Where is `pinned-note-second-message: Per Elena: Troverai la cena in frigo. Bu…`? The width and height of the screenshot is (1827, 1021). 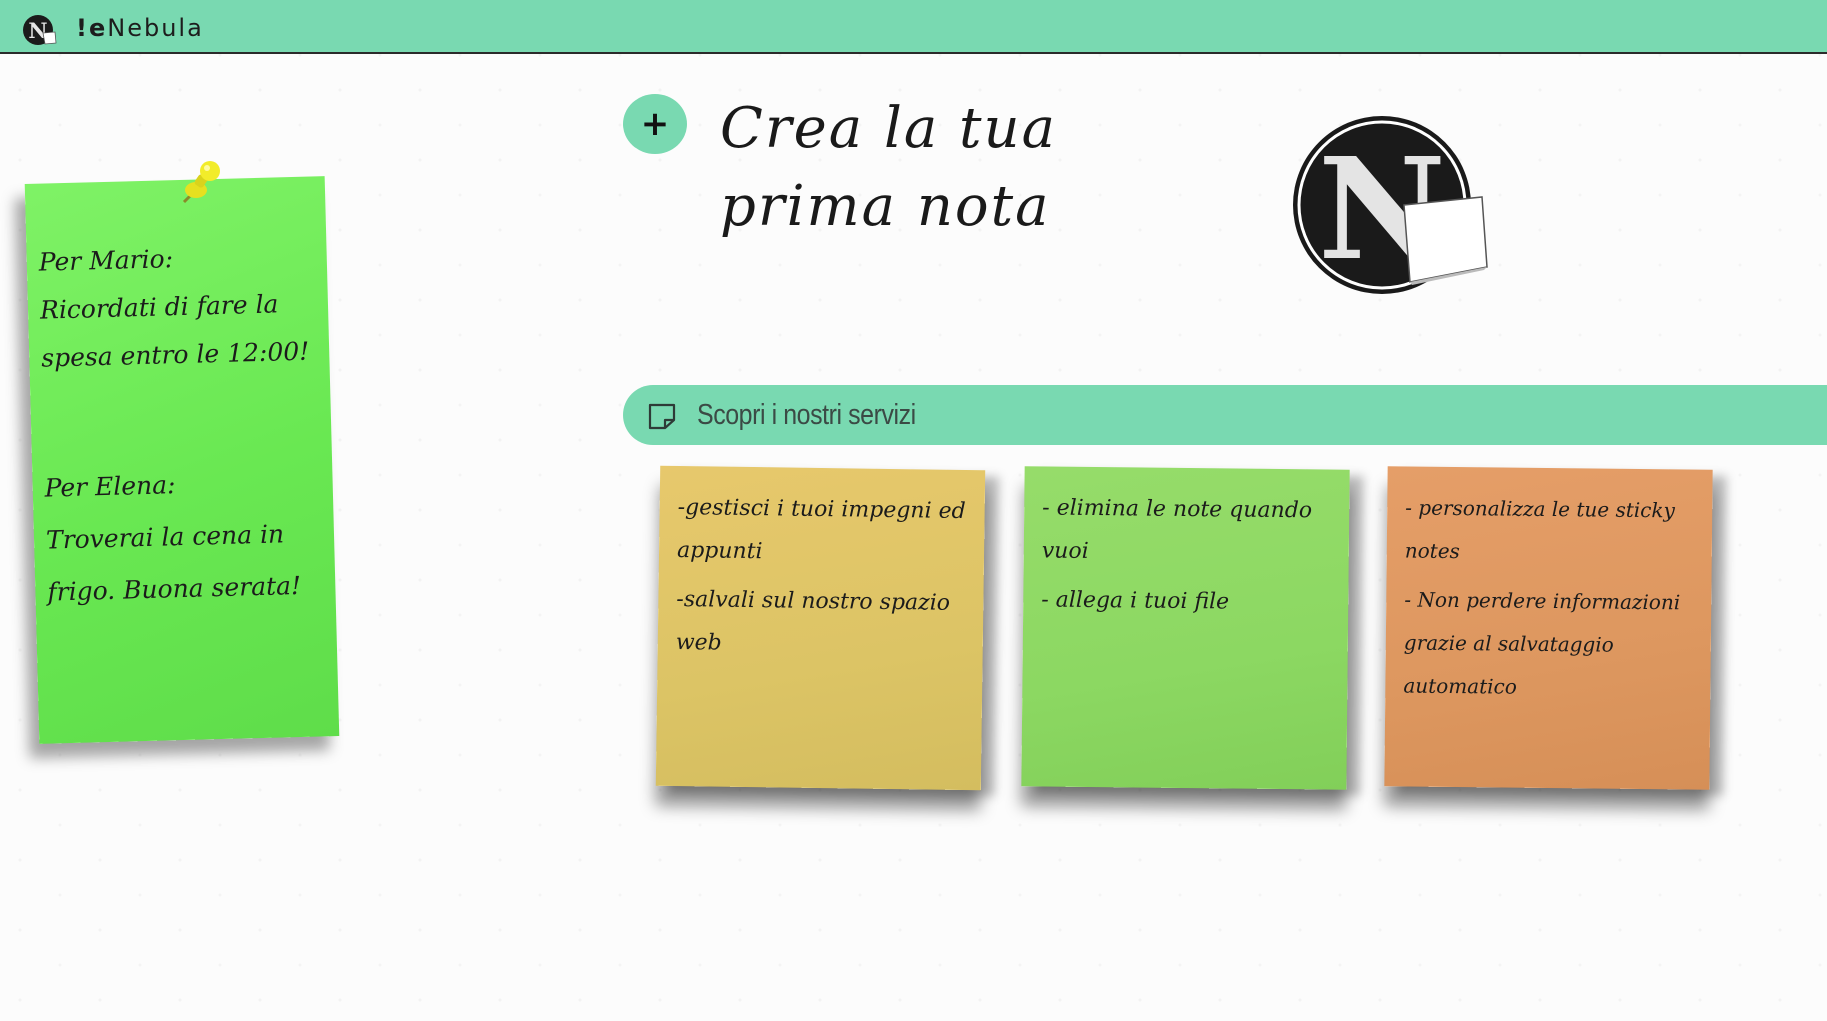 pinned-note-second-message: Per Elena: Troverai la cena in frigo. Bu… is located at coordinates (173, 538).